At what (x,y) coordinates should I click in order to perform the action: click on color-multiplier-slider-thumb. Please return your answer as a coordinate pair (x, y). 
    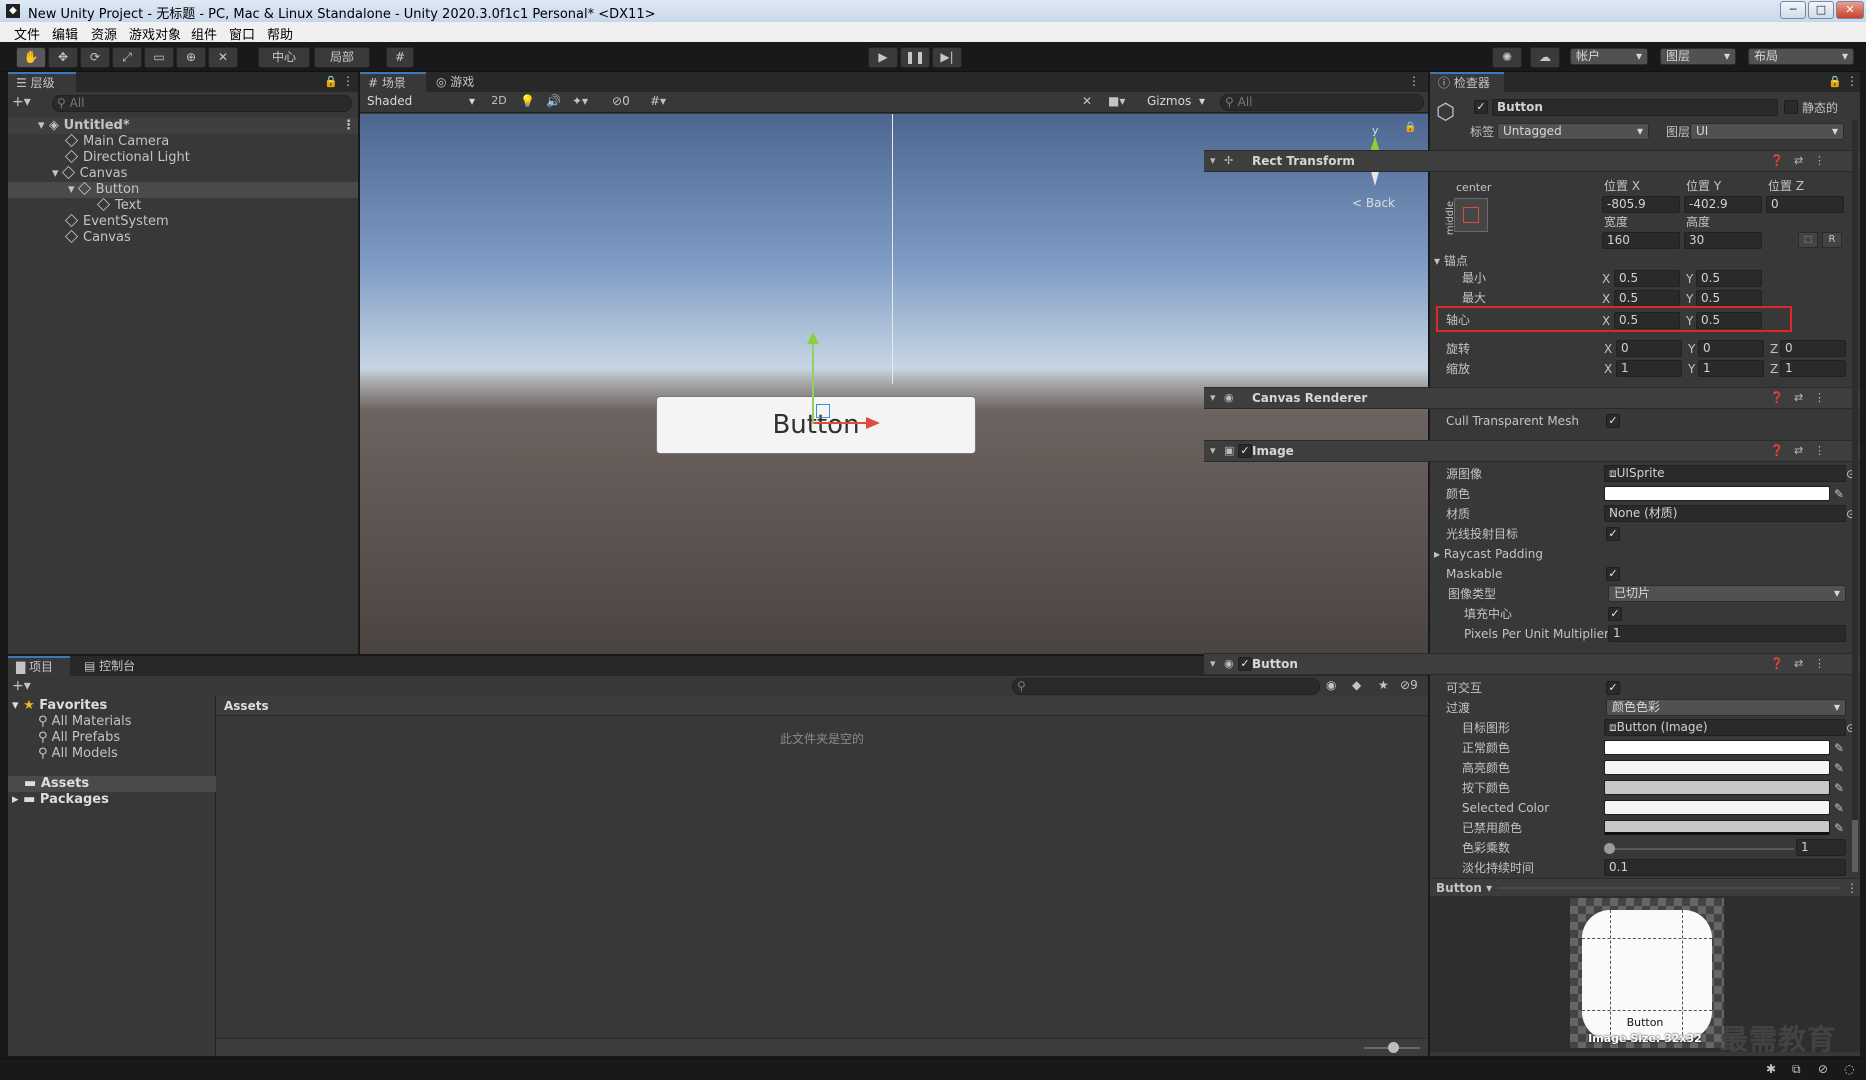
    Looking at the image, I should click on (1609, 848).